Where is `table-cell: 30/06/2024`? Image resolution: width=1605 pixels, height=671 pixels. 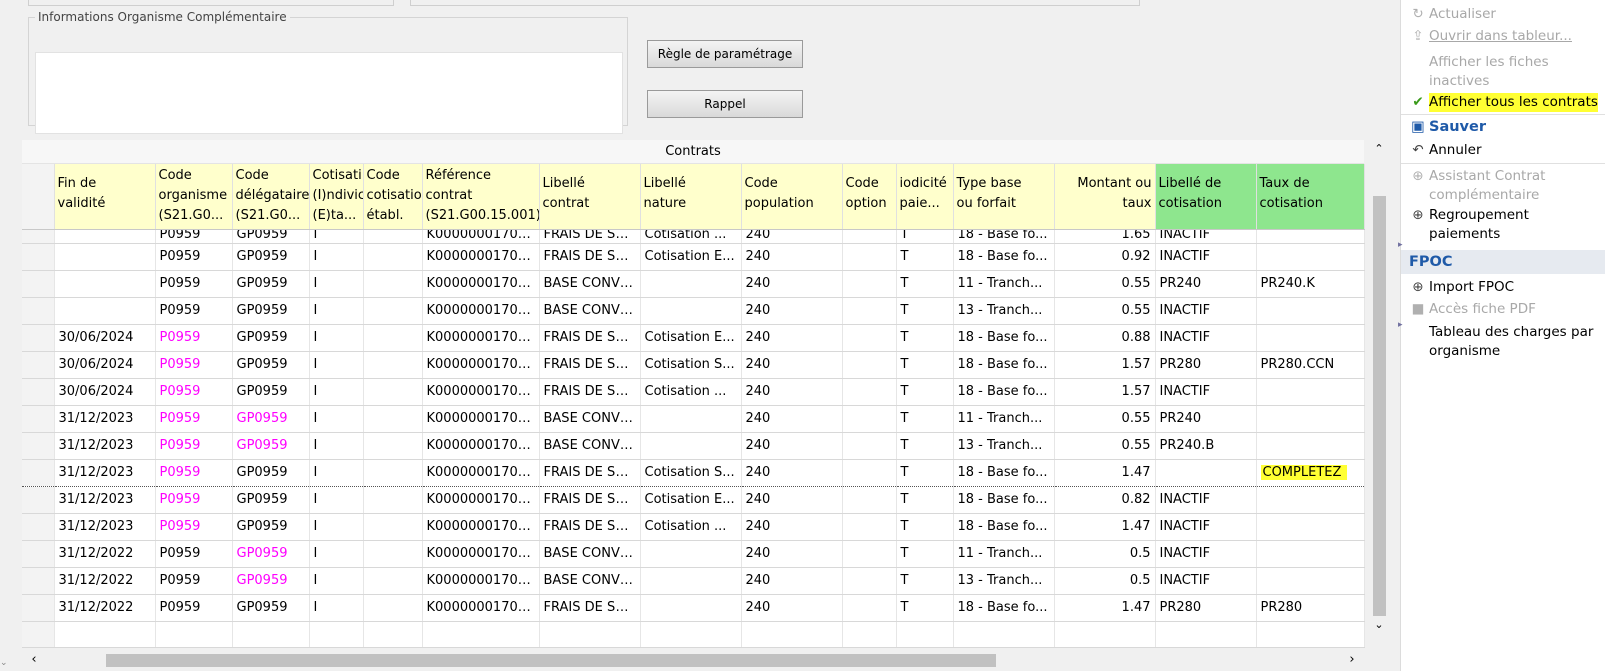
table-cell: 30/06/2024 is located at coordinates (105, 365).